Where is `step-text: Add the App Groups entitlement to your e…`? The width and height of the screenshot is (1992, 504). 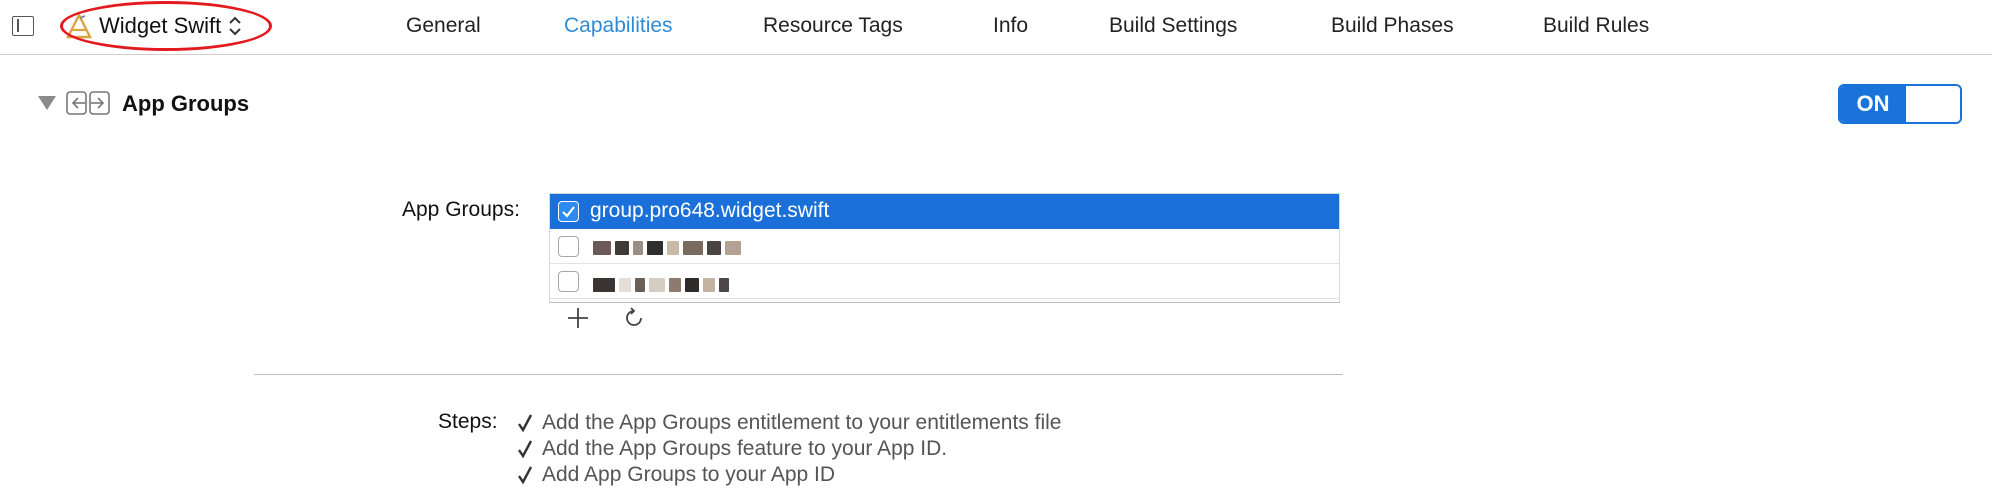 step-text: Add the App Groups entitlement to your e… is located at coordinates (802, 422).